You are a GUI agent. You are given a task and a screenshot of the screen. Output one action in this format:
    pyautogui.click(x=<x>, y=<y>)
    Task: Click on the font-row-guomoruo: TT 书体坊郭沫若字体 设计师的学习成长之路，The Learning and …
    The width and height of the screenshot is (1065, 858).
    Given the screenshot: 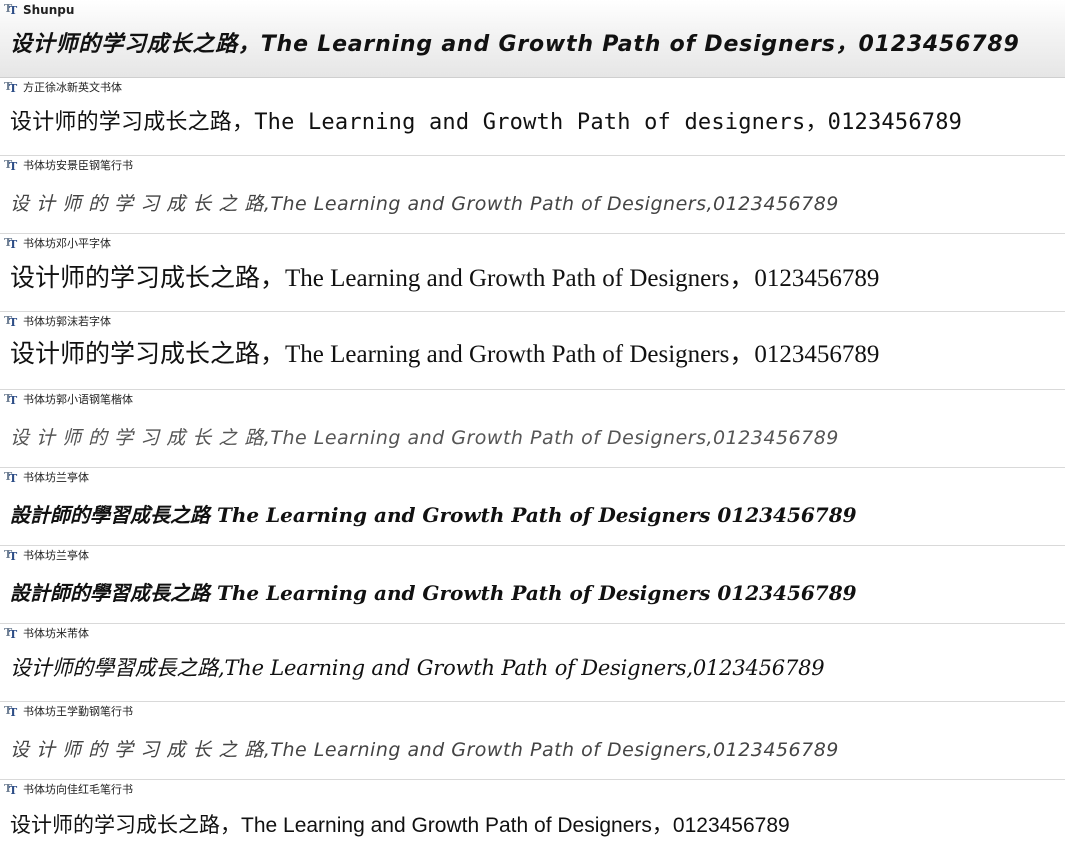 What is the action you would take?
    pyautogui.click(x=532, y=351)
    